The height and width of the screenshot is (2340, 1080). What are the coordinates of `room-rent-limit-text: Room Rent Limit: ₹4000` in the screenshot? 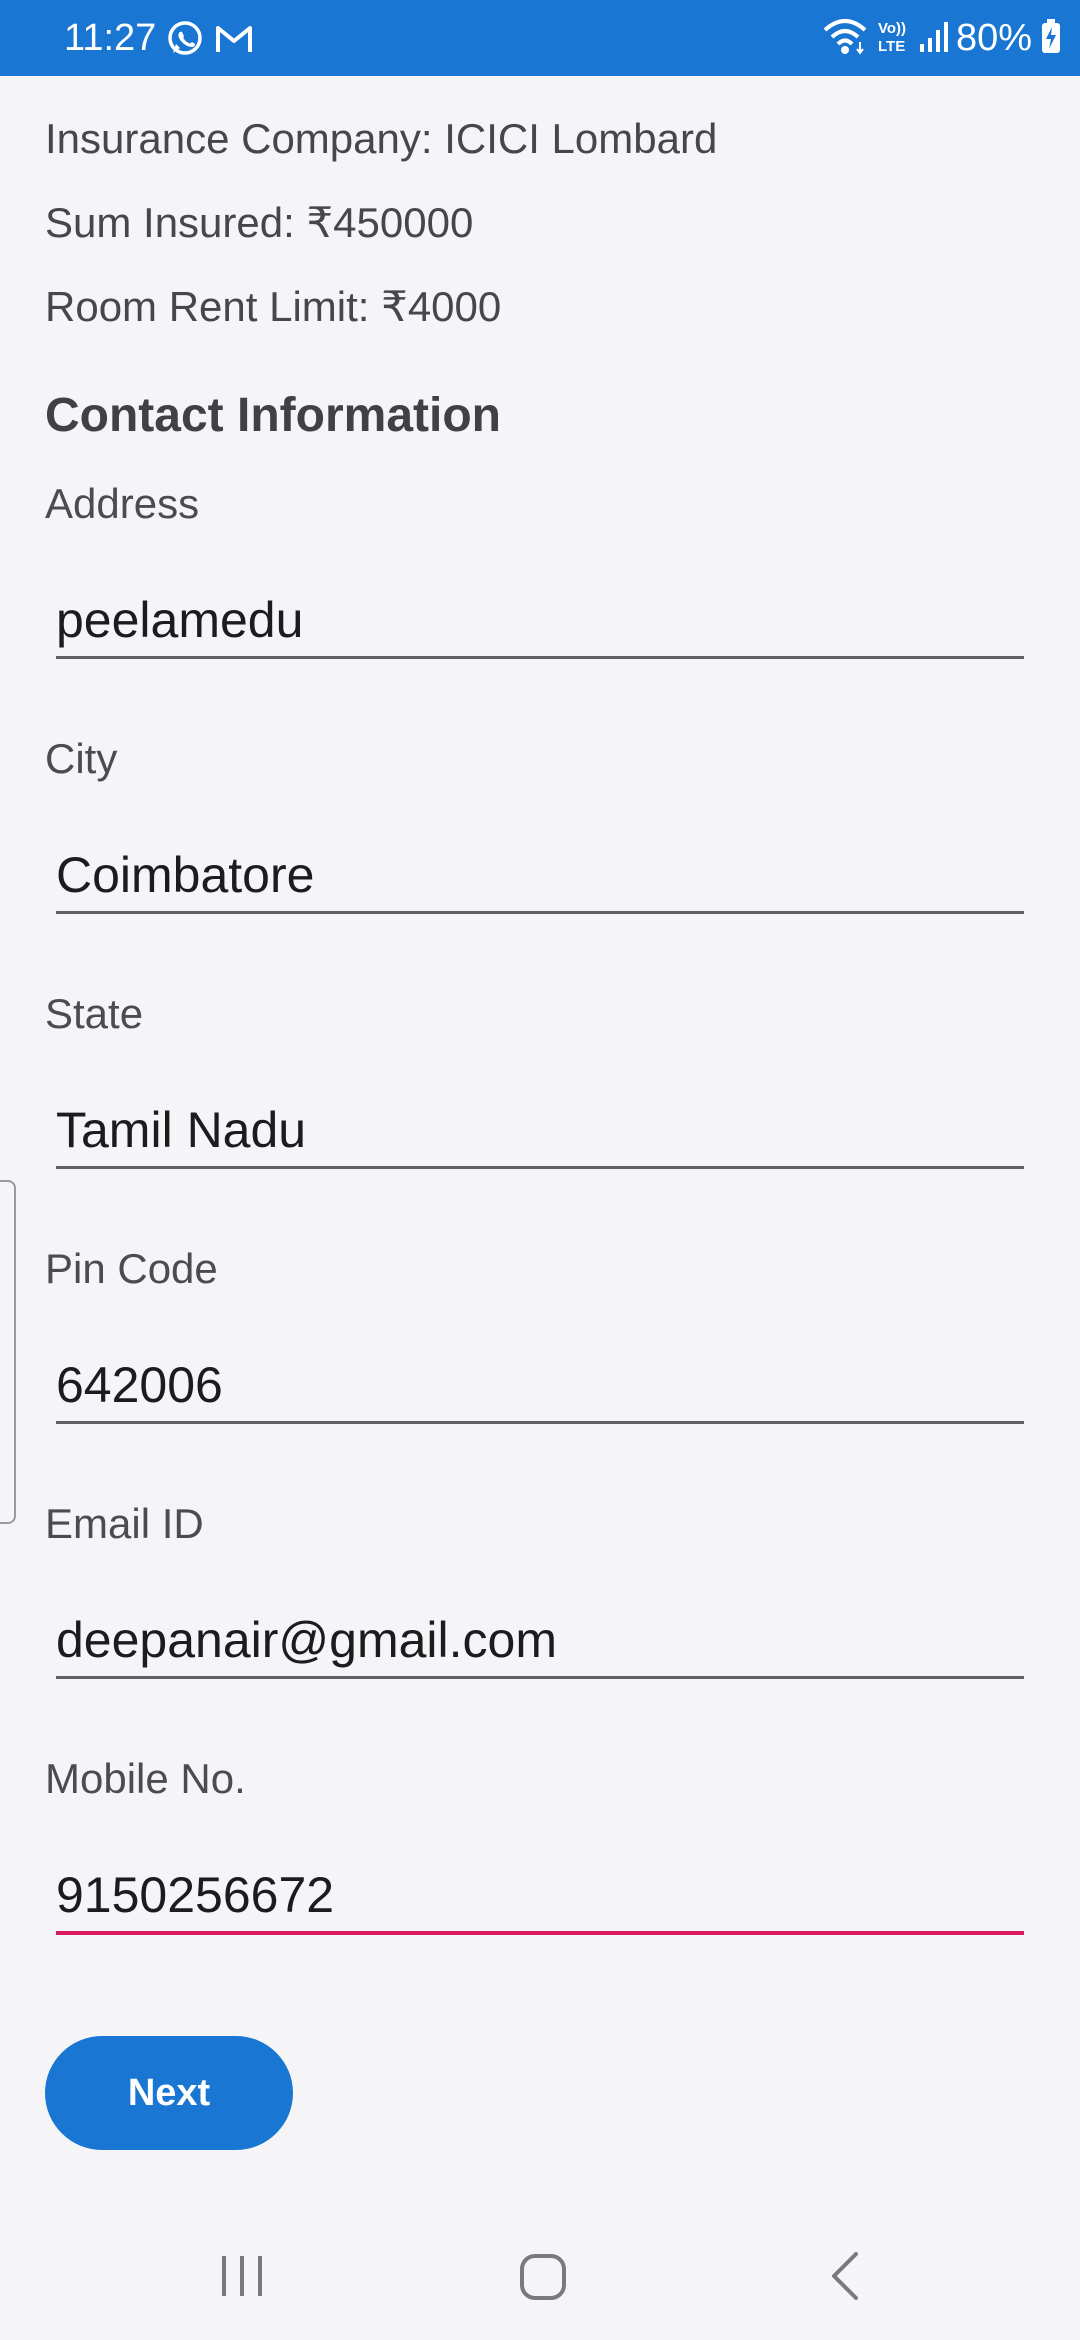 It's located at (273, 306).